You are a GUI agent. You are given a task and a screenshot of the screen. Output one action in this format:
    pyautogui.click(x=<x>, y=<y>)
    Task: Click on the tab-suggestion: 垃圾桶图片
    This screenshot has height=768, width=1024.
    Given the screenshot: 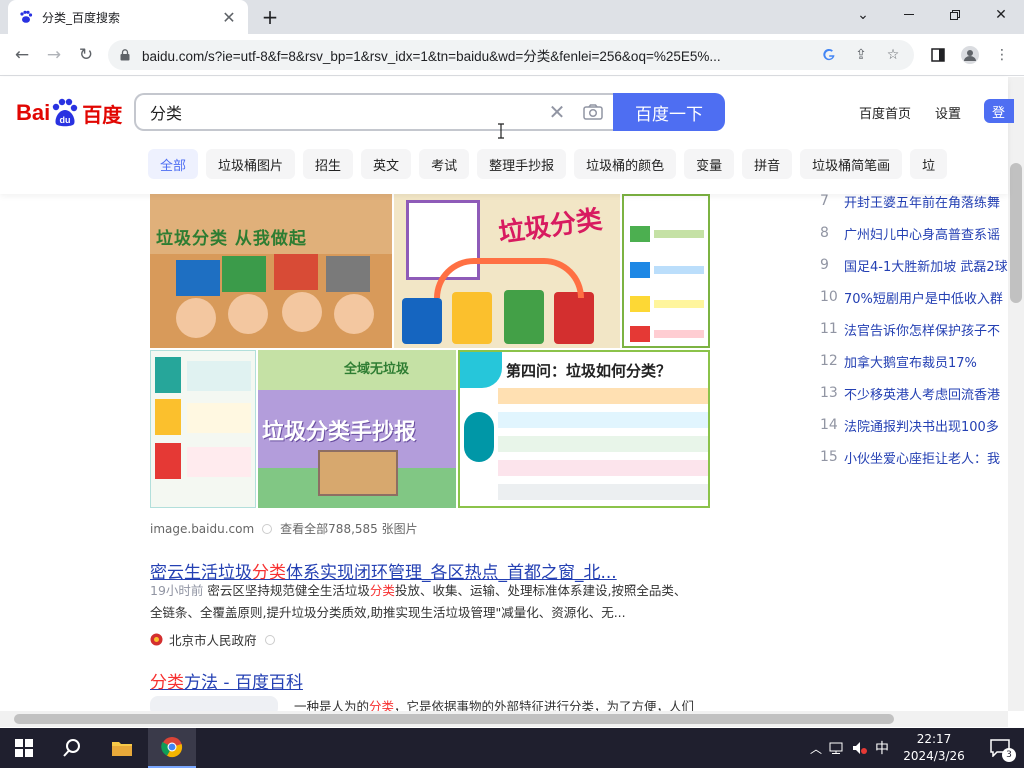 What is the action you would take?
    pyautogui.click(x=251, y=164)
    